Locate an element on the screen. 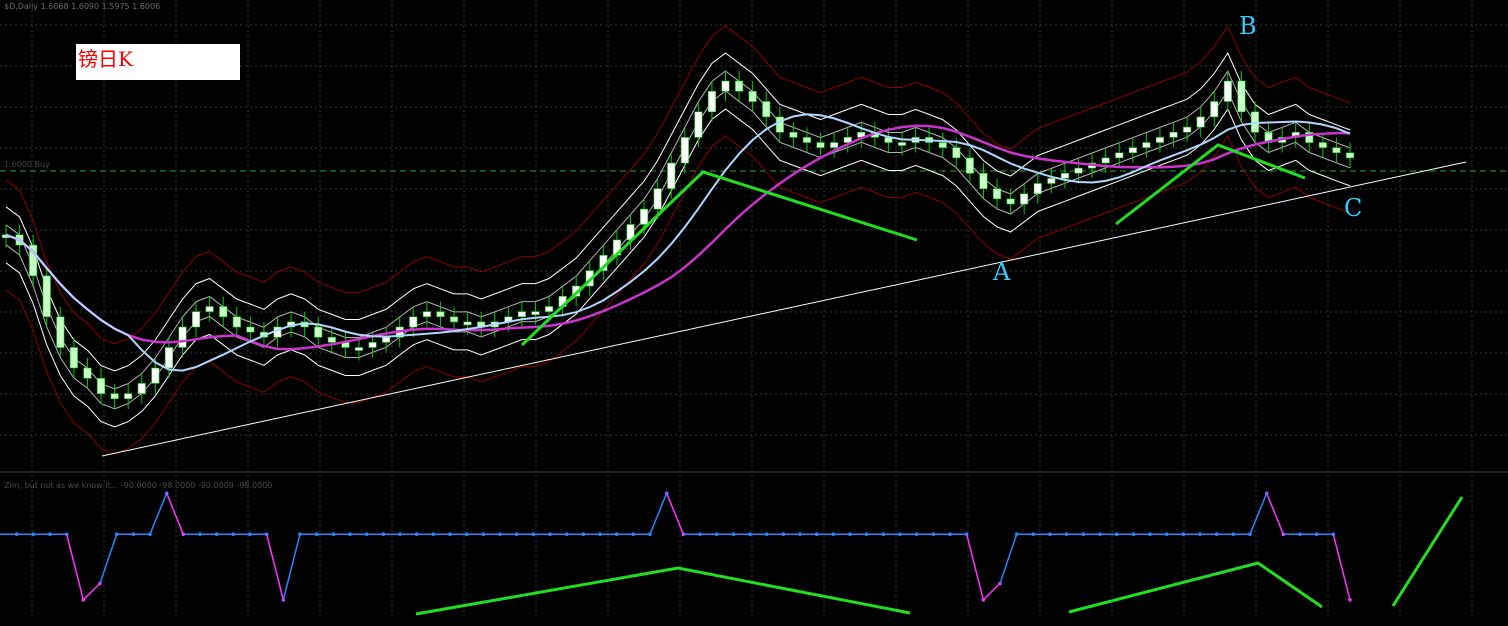 This screenshot has width=1508, height=626. symbol-header: $D,Daily 1.6068 1.6090 1.5975 1.6006 is located at coordinates (82, 6).